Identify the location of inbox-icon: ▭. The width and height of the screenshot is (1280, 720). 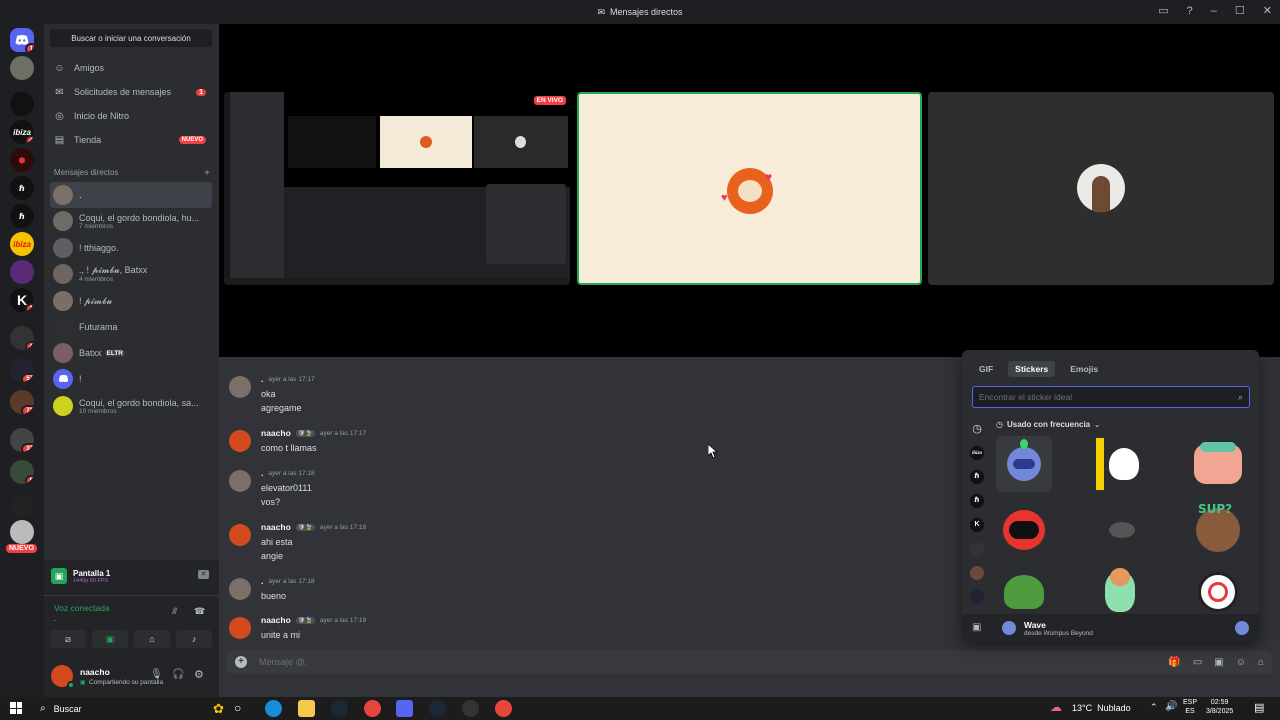
(1163, 10).